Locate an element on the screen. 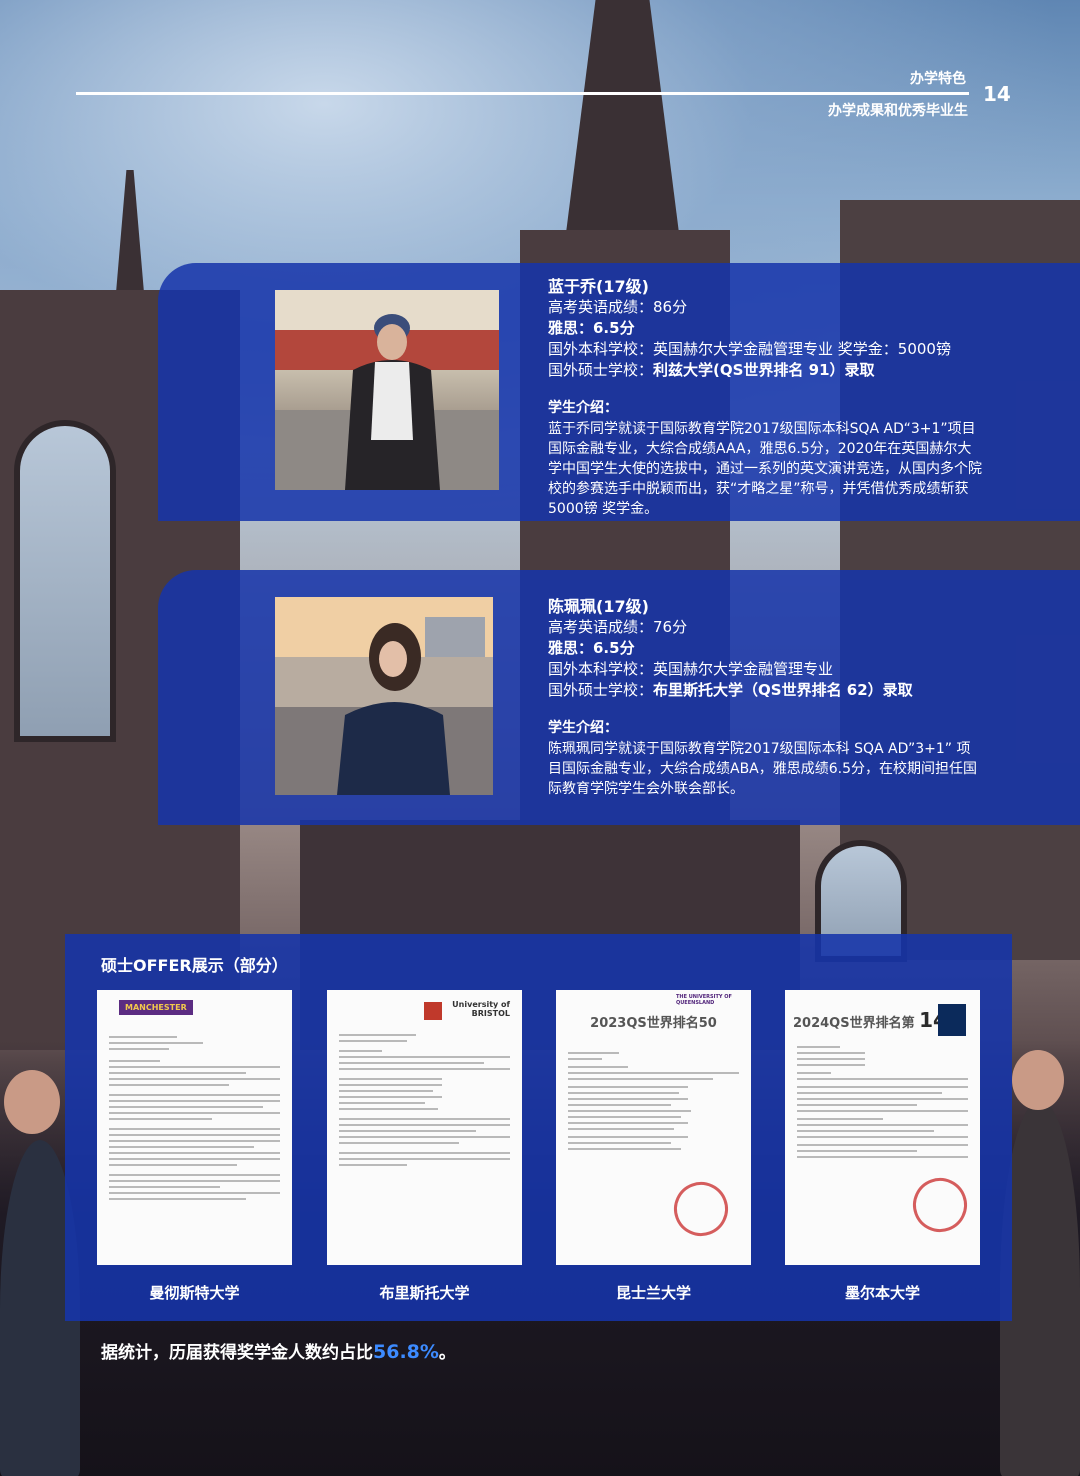  master-value: 布里斯托大学（QS世界排名 62）录取 is located at coordinates (783, 690).